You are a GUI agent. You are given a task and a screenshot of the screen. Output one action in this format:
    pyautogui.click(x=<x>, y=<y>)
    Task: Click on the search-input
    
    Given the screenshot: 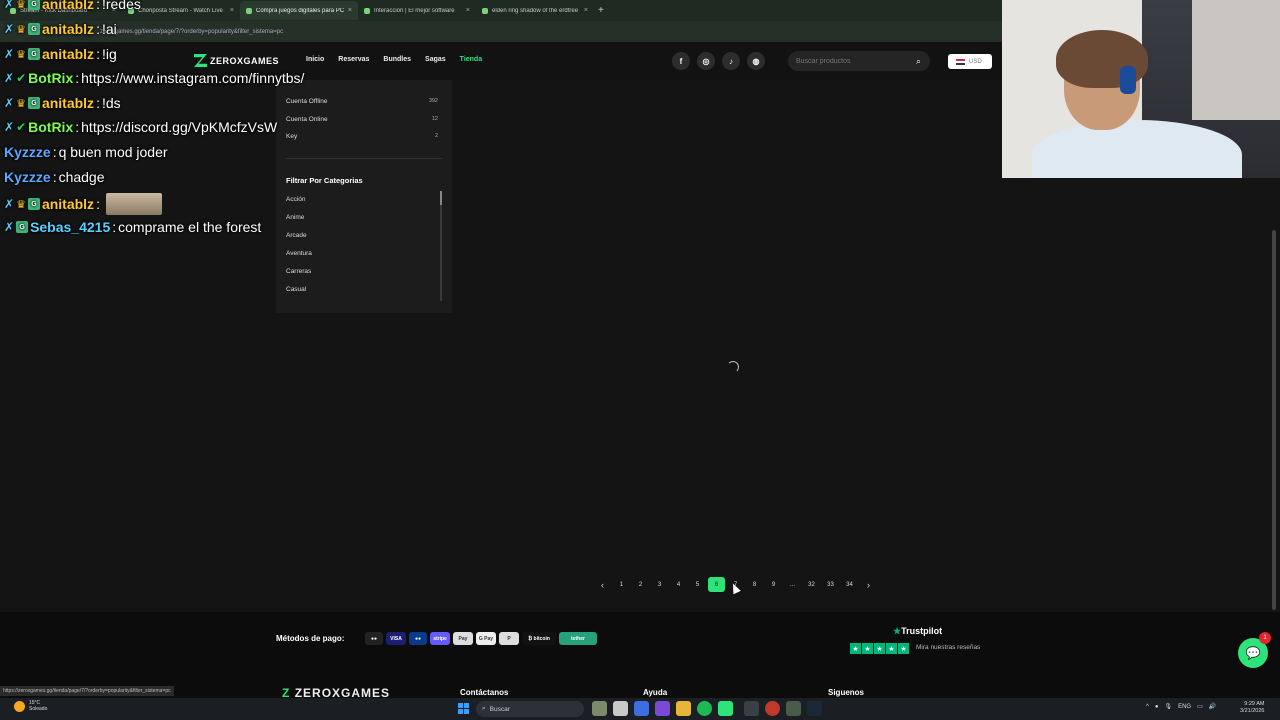 What is the action you would take?
    pyautogui.click(x=859, y=61)
    